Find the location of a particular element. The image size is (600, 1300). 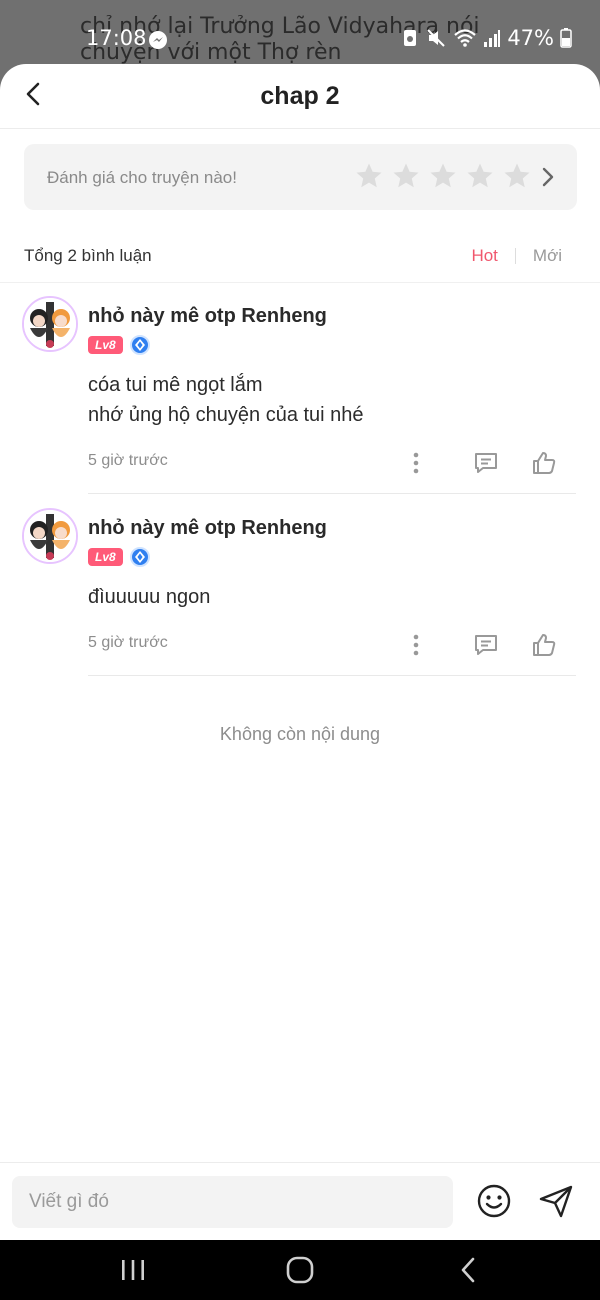

sheet-header: chap 2 is located at coordinates (300, 96).